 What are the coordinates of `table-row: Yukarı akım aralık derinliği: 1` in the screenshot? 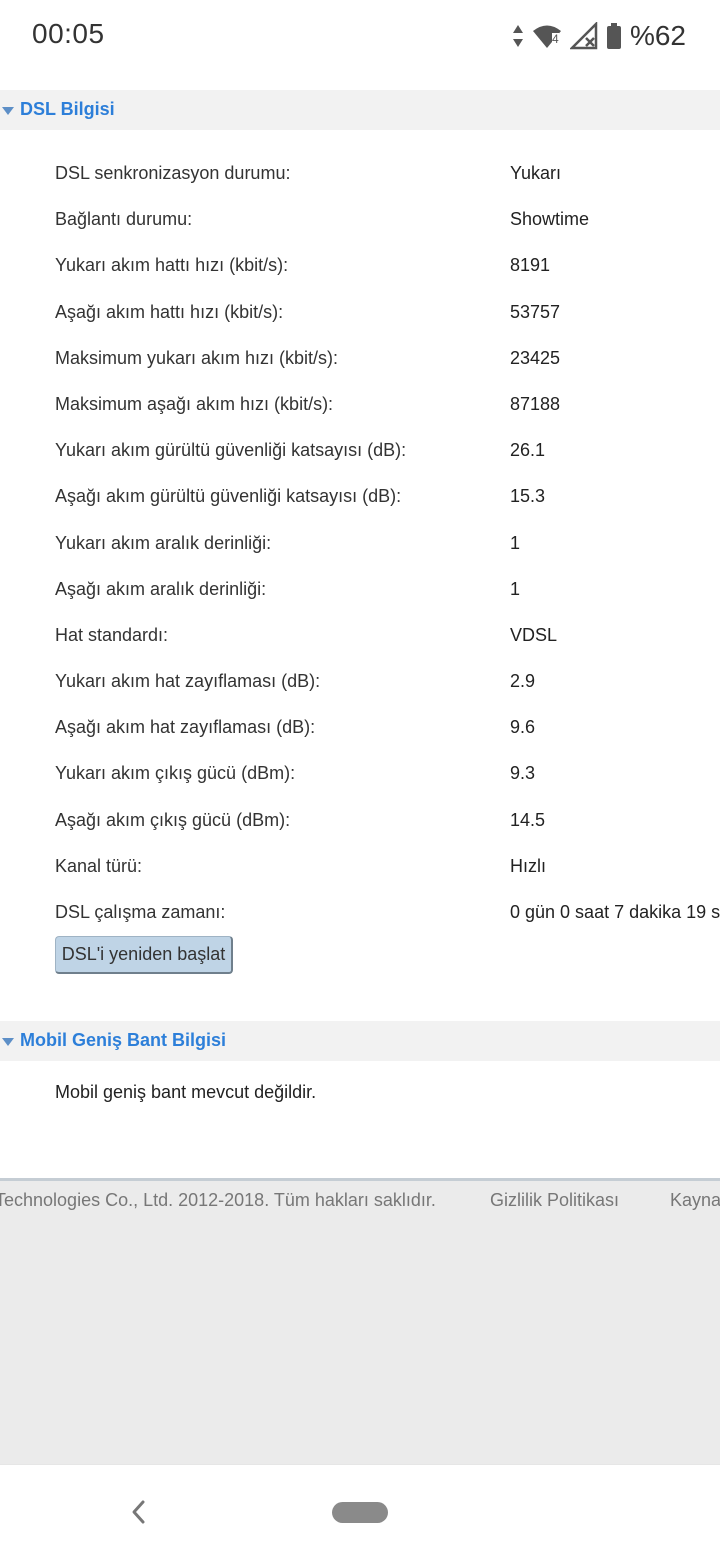 It's located at (360, 543).